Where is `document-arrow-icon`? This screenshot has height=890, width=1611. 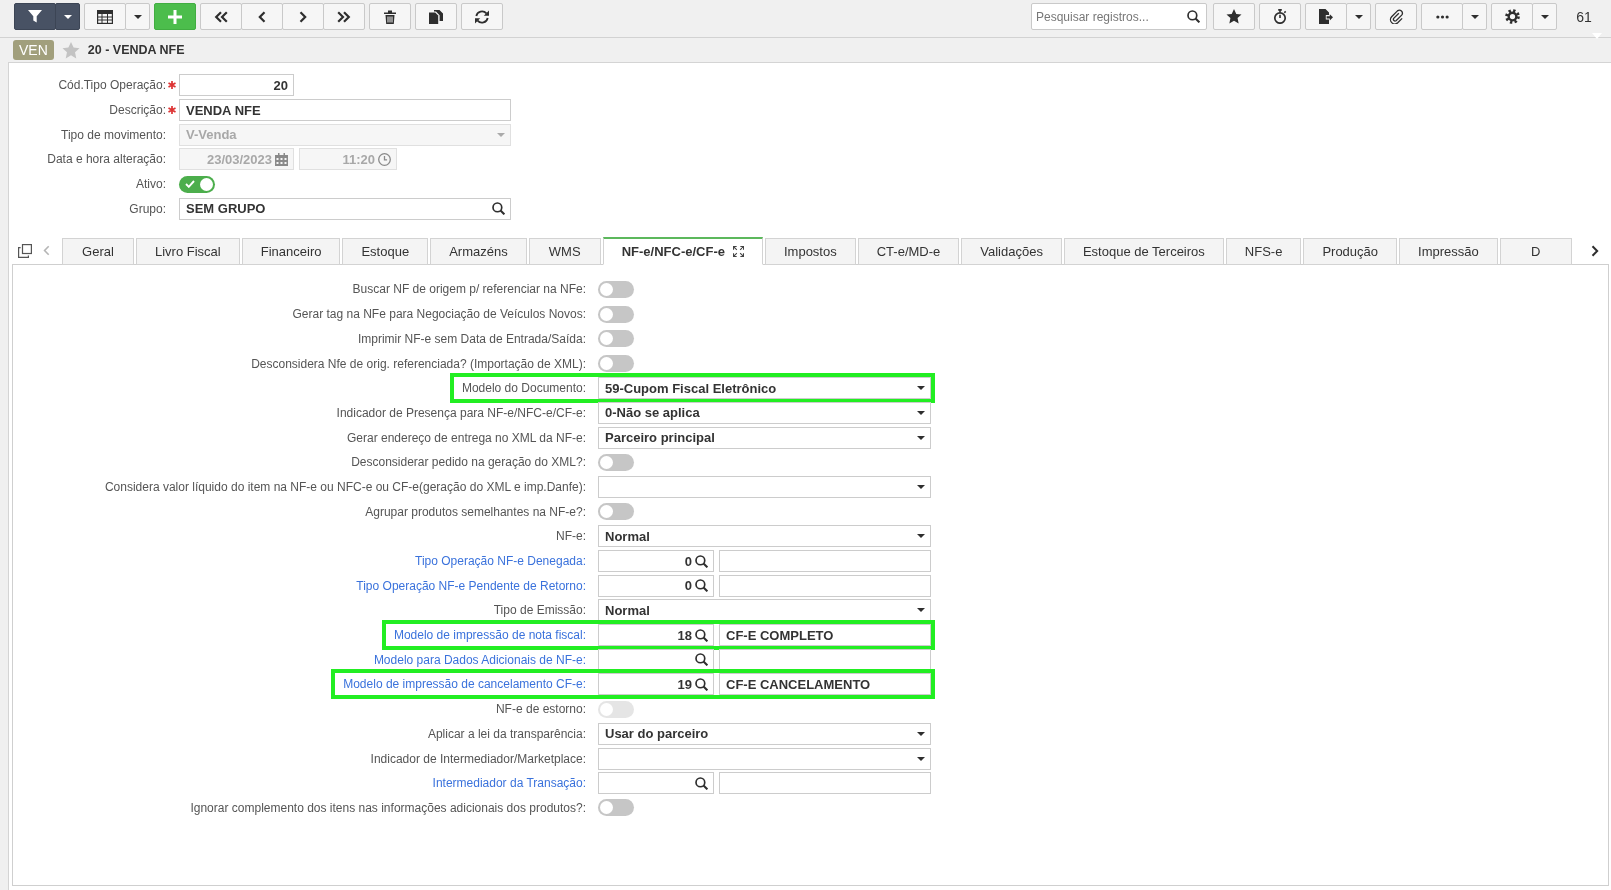 document-arrow-icon is located at coordinates (1326, 16).